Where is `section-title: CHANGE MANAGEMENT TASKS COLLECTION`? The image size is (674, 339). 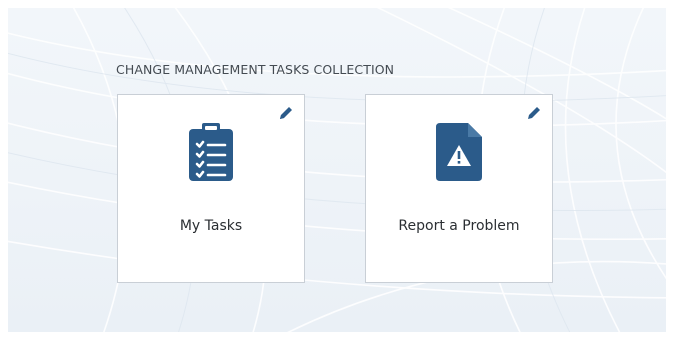 section-title: CHANGE MANAGEMENT TASKS COLLECTION is located at coordinates (255, 69).